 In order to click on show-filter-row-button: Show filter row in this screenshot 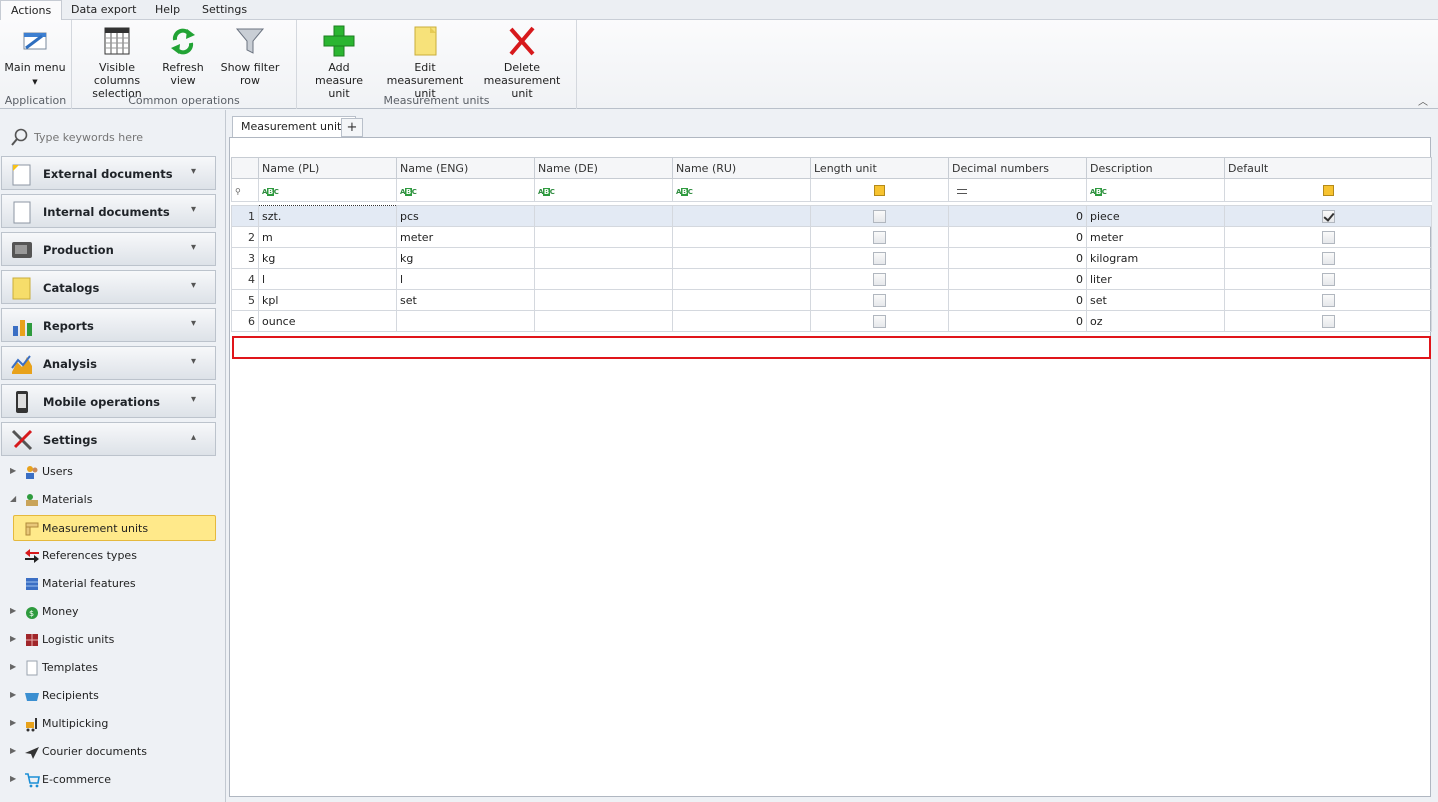, I will do `click(250, 55)`.